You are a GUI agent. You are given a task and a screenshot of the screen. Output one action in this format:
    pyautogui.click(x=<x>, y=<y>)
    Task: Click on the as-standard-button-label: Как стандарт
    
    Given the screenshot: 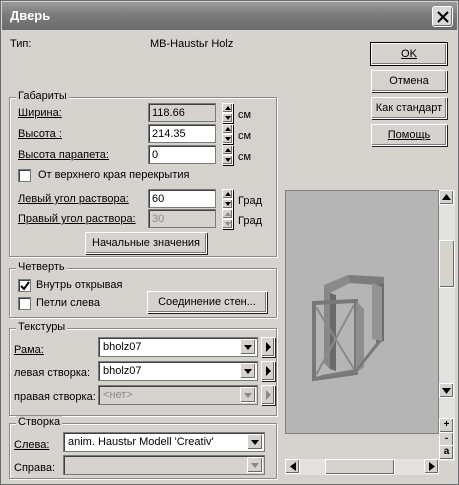 What is the action you would take?
    pyautogui.click(x=409, y=108)
    